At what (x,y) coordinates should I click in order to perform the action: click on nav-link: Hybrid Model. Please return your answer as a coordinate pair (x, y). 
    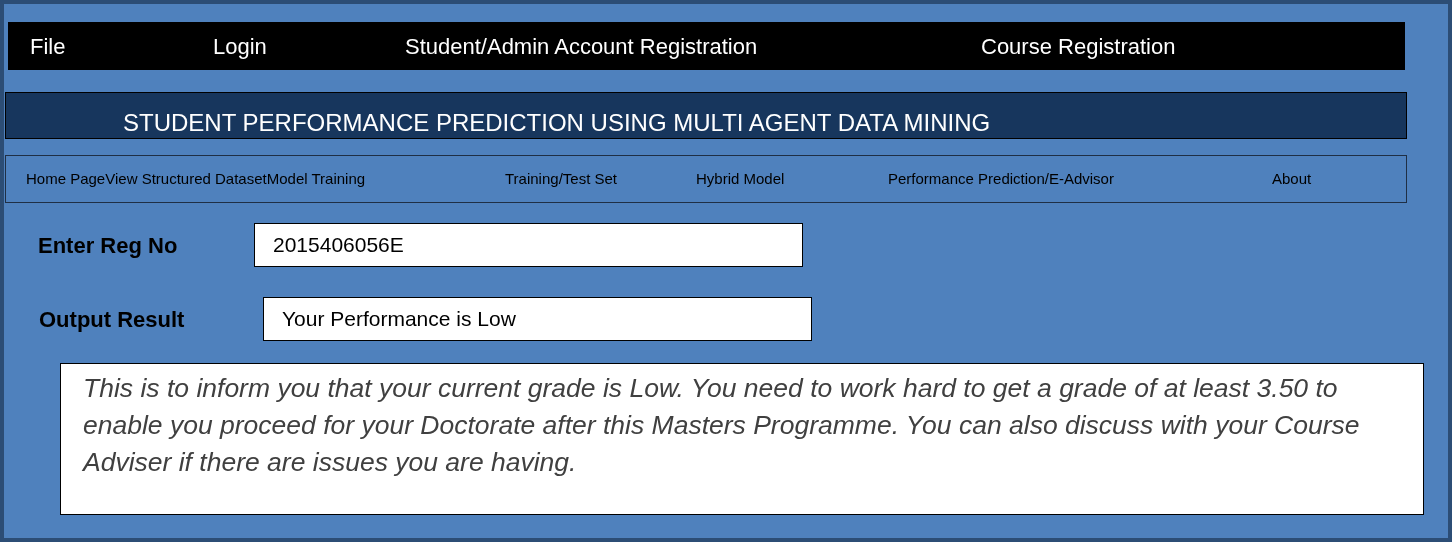
    Looking at the image, I should click on (792, 179).